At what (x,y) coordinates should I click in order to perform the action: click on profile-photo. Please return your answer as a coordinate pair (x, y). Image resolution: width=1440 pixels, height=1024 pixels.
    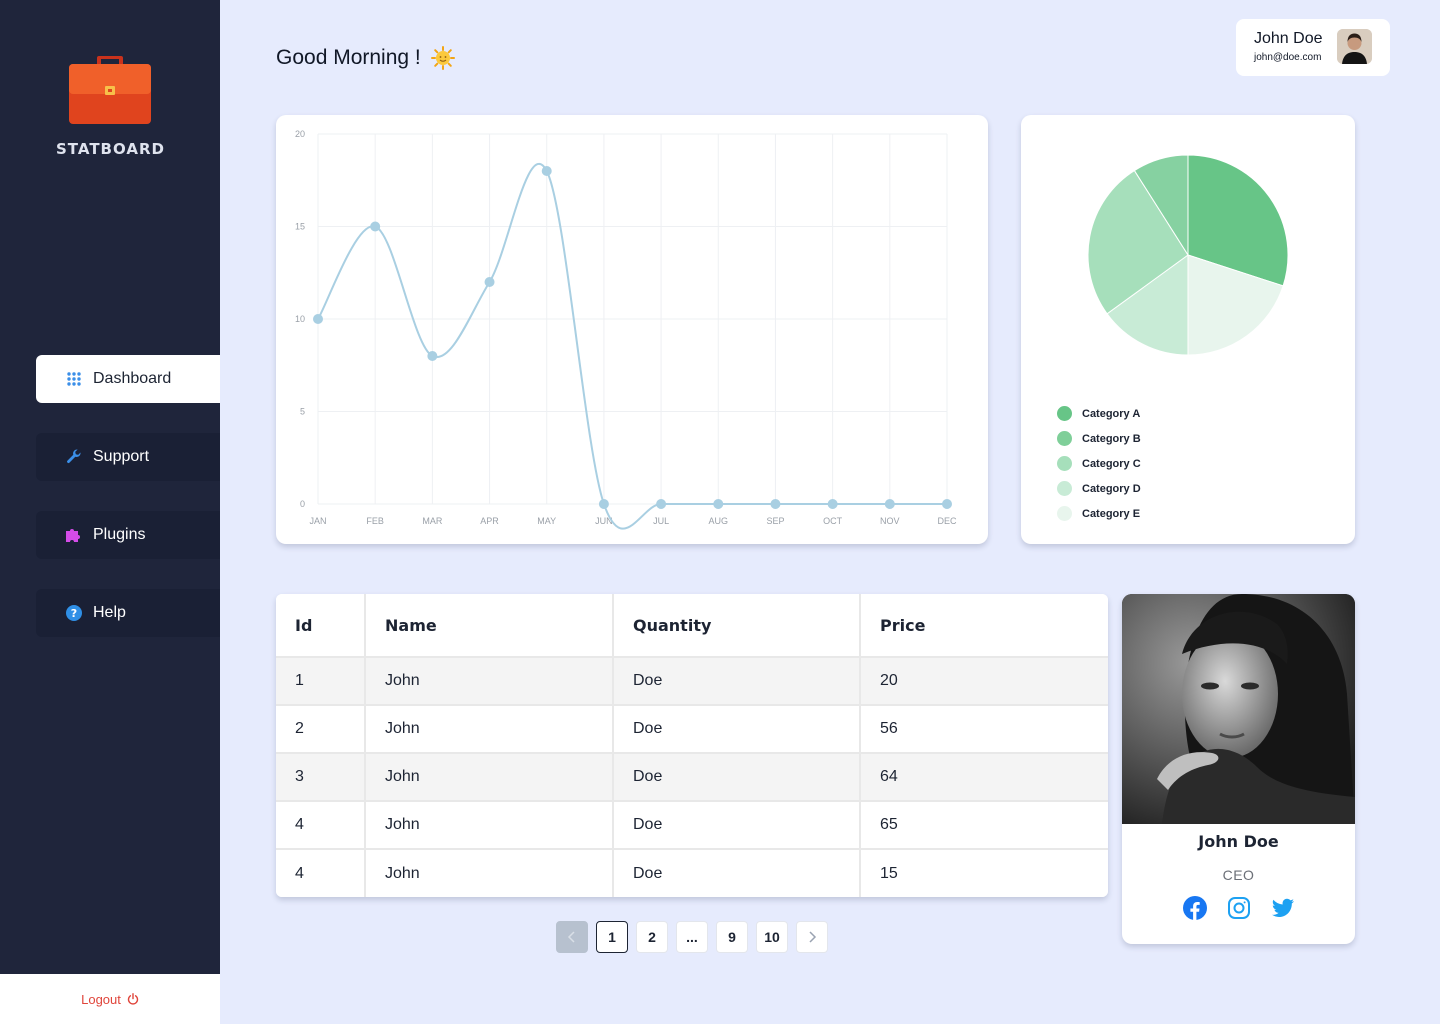
    Looking at the image, I should click on (1238, 709).